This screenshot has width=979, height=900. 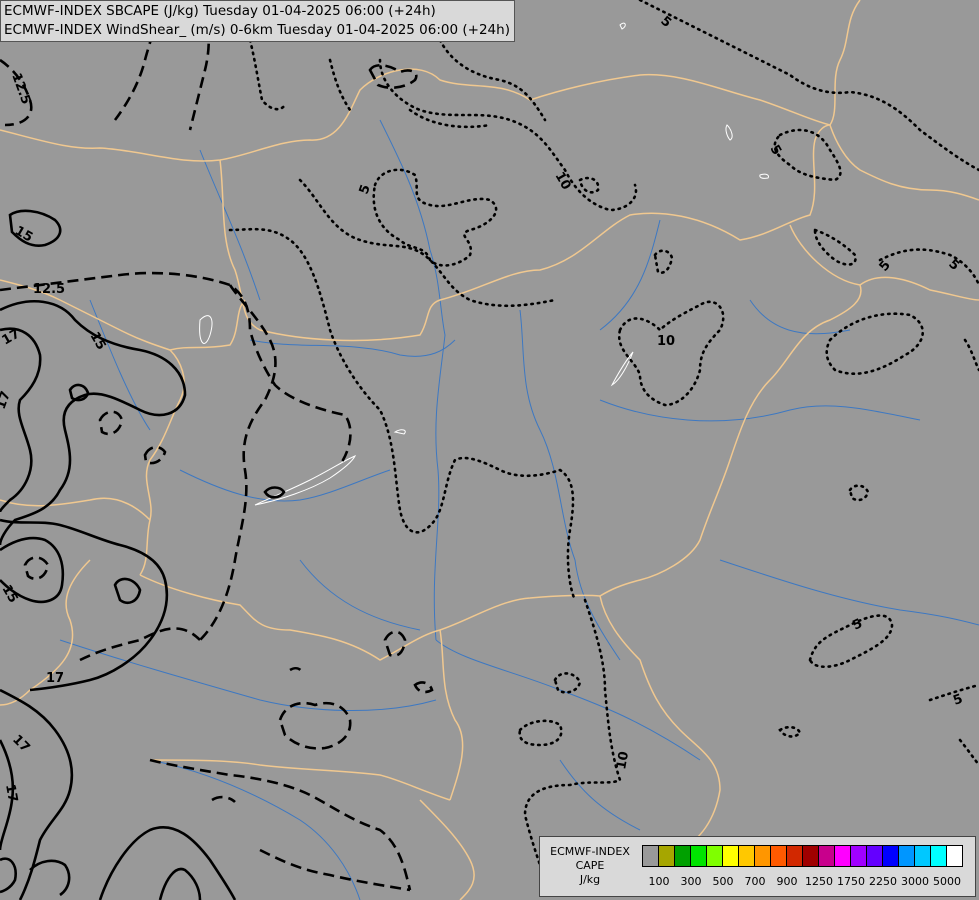 I want to click on legend-tick-labels: 100 300 500 700 900 1250 1750 2250 3000 5000, so click(x=757, y=882).